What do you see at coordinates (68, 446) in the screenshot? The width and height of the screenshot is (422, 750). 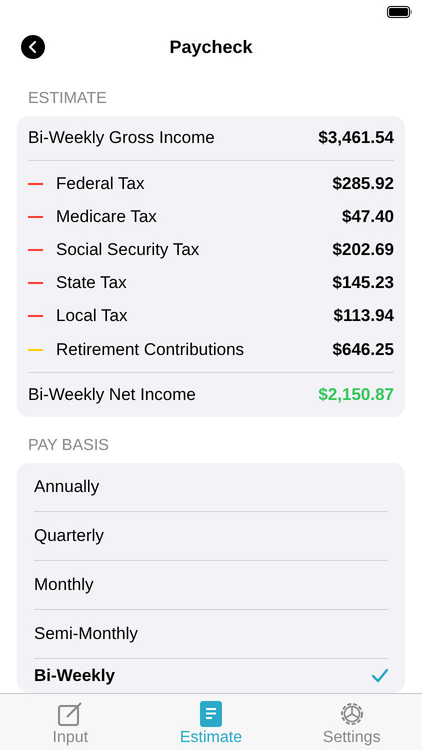 I see `section-header: PAY BASIS` at bounding box center [68, 446].